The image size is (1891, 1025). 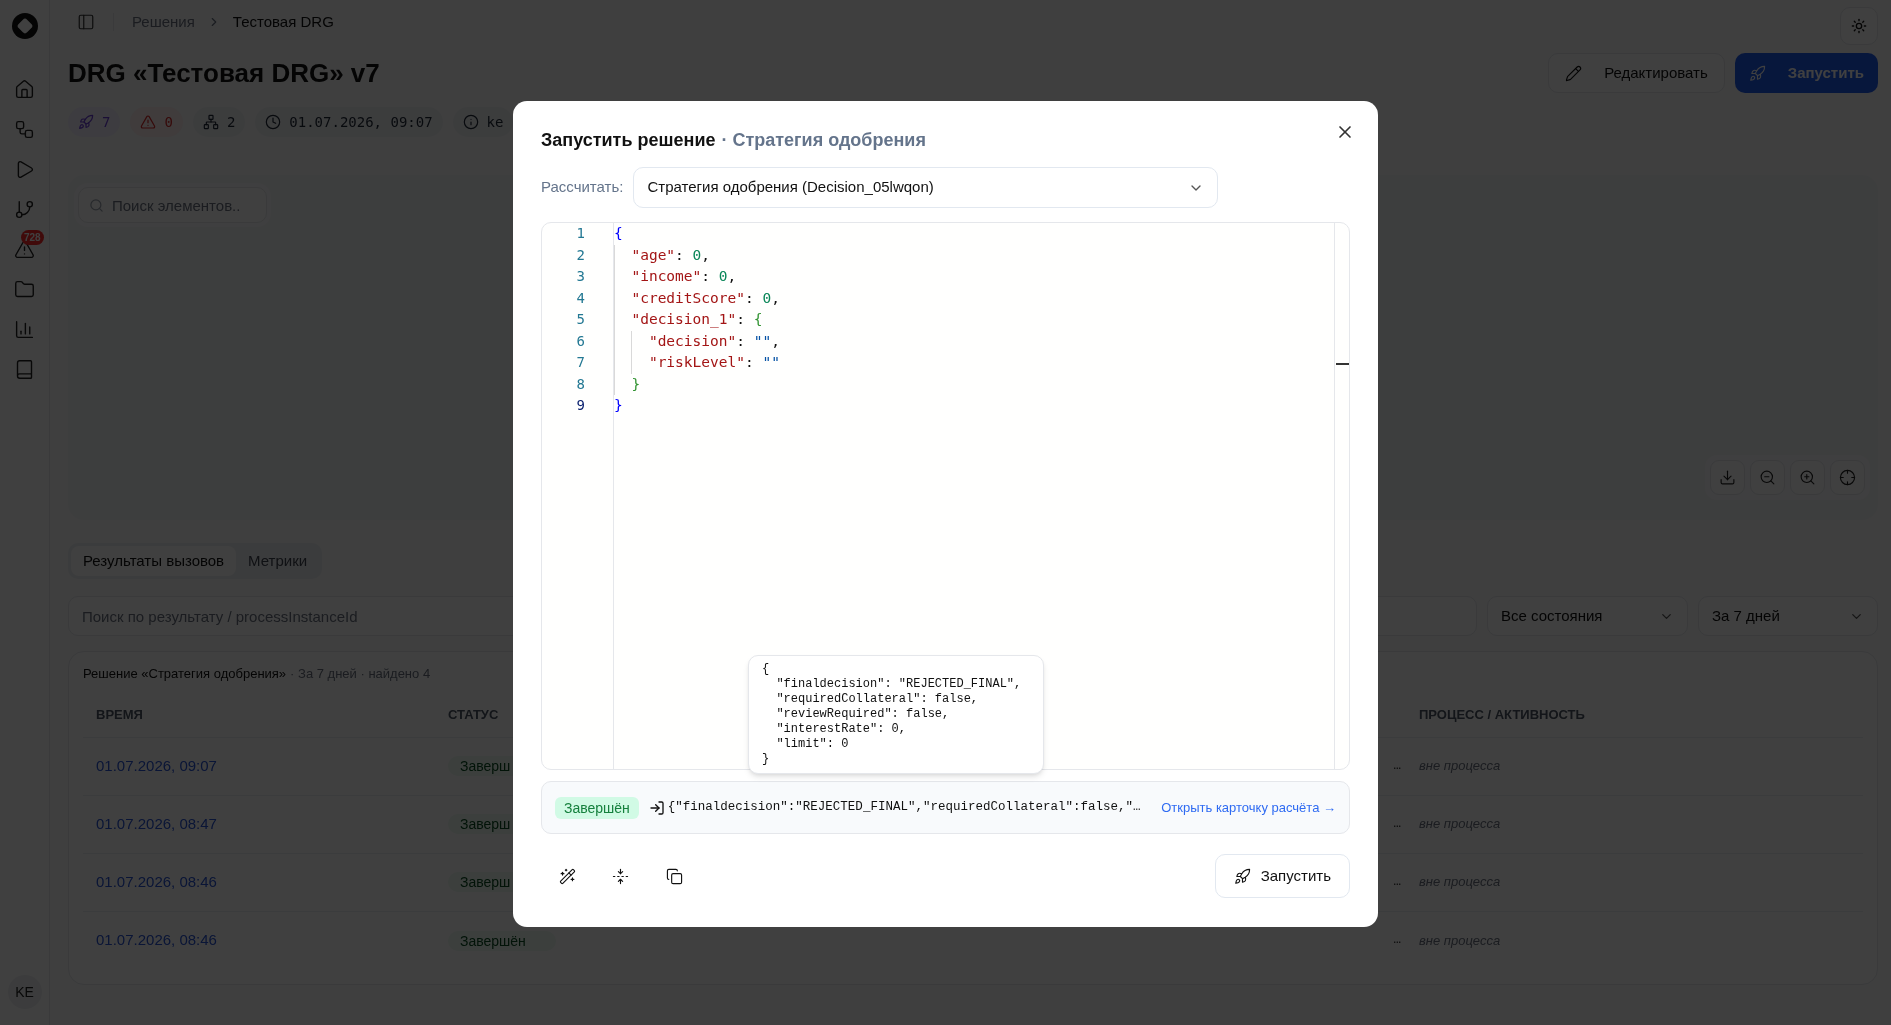 I want to click on status-badge: Завершён, so click(x=597, y=807).